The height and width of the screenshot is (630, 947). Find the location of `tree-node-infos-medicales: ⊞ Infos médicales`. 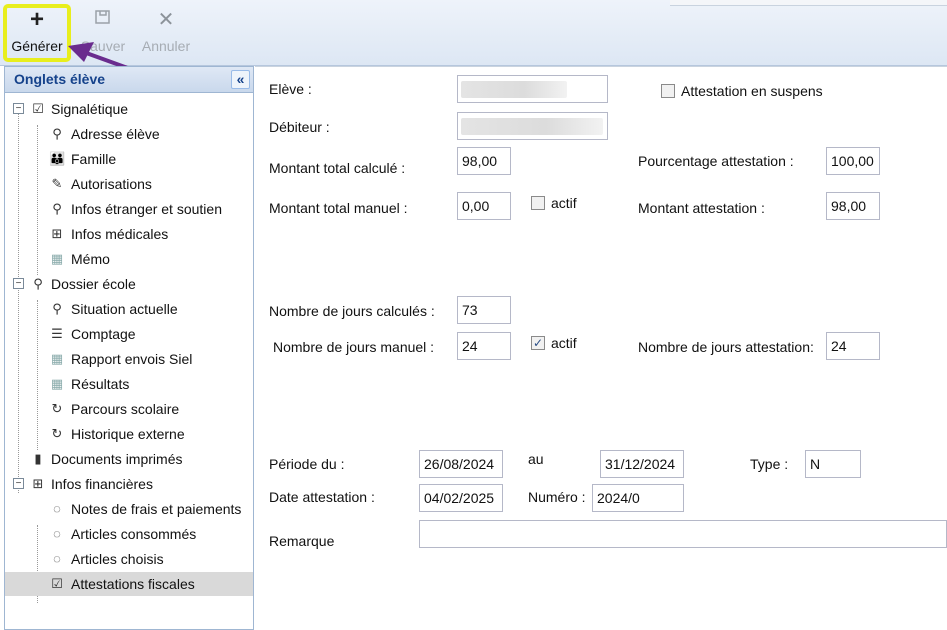

tree-node-infos-medicales: ⊞ Infos médicales is located at coordinates (129, 234).